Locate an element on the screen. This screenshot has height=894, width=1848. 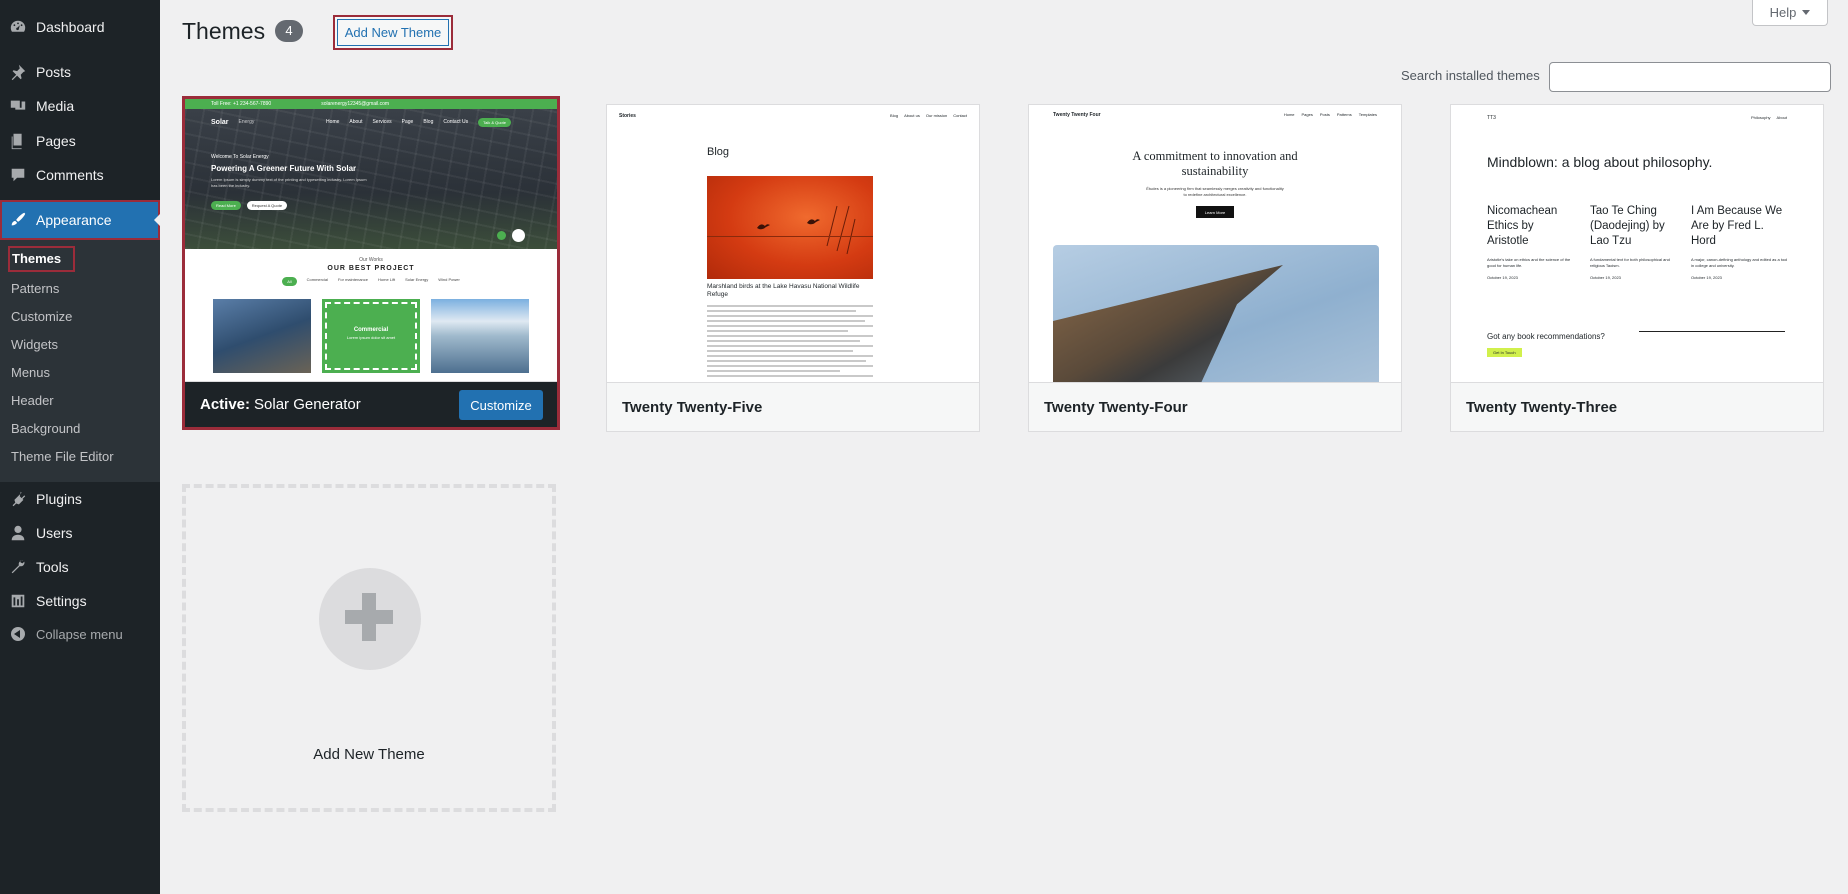
submenu-theme-file-editor: Theme File Editor is located at coordinates (62, 457).